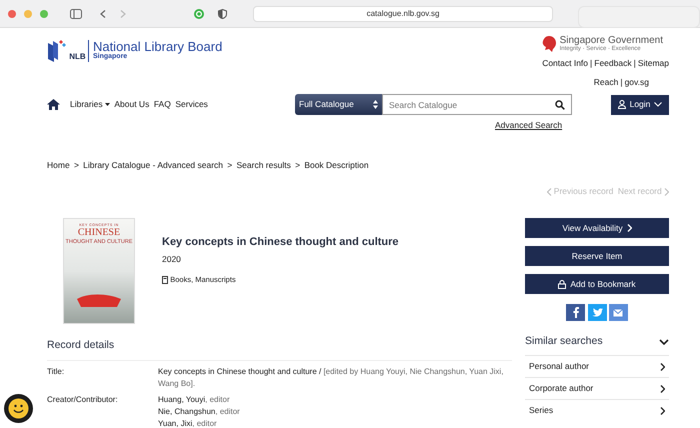 The height and width of the screenshot is (428, 700). What do you see at coordinates (12, 14) in the screenshot?
I see `close-window-dot` at bounding box center [12, 14].